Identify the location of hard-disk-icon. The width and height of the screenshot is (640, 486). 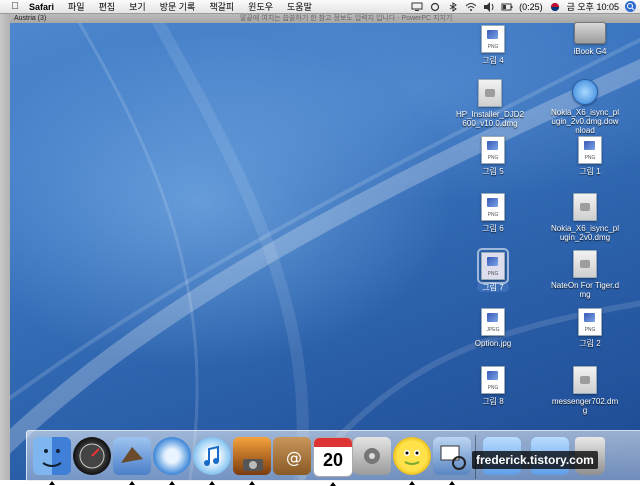
(590, 33).